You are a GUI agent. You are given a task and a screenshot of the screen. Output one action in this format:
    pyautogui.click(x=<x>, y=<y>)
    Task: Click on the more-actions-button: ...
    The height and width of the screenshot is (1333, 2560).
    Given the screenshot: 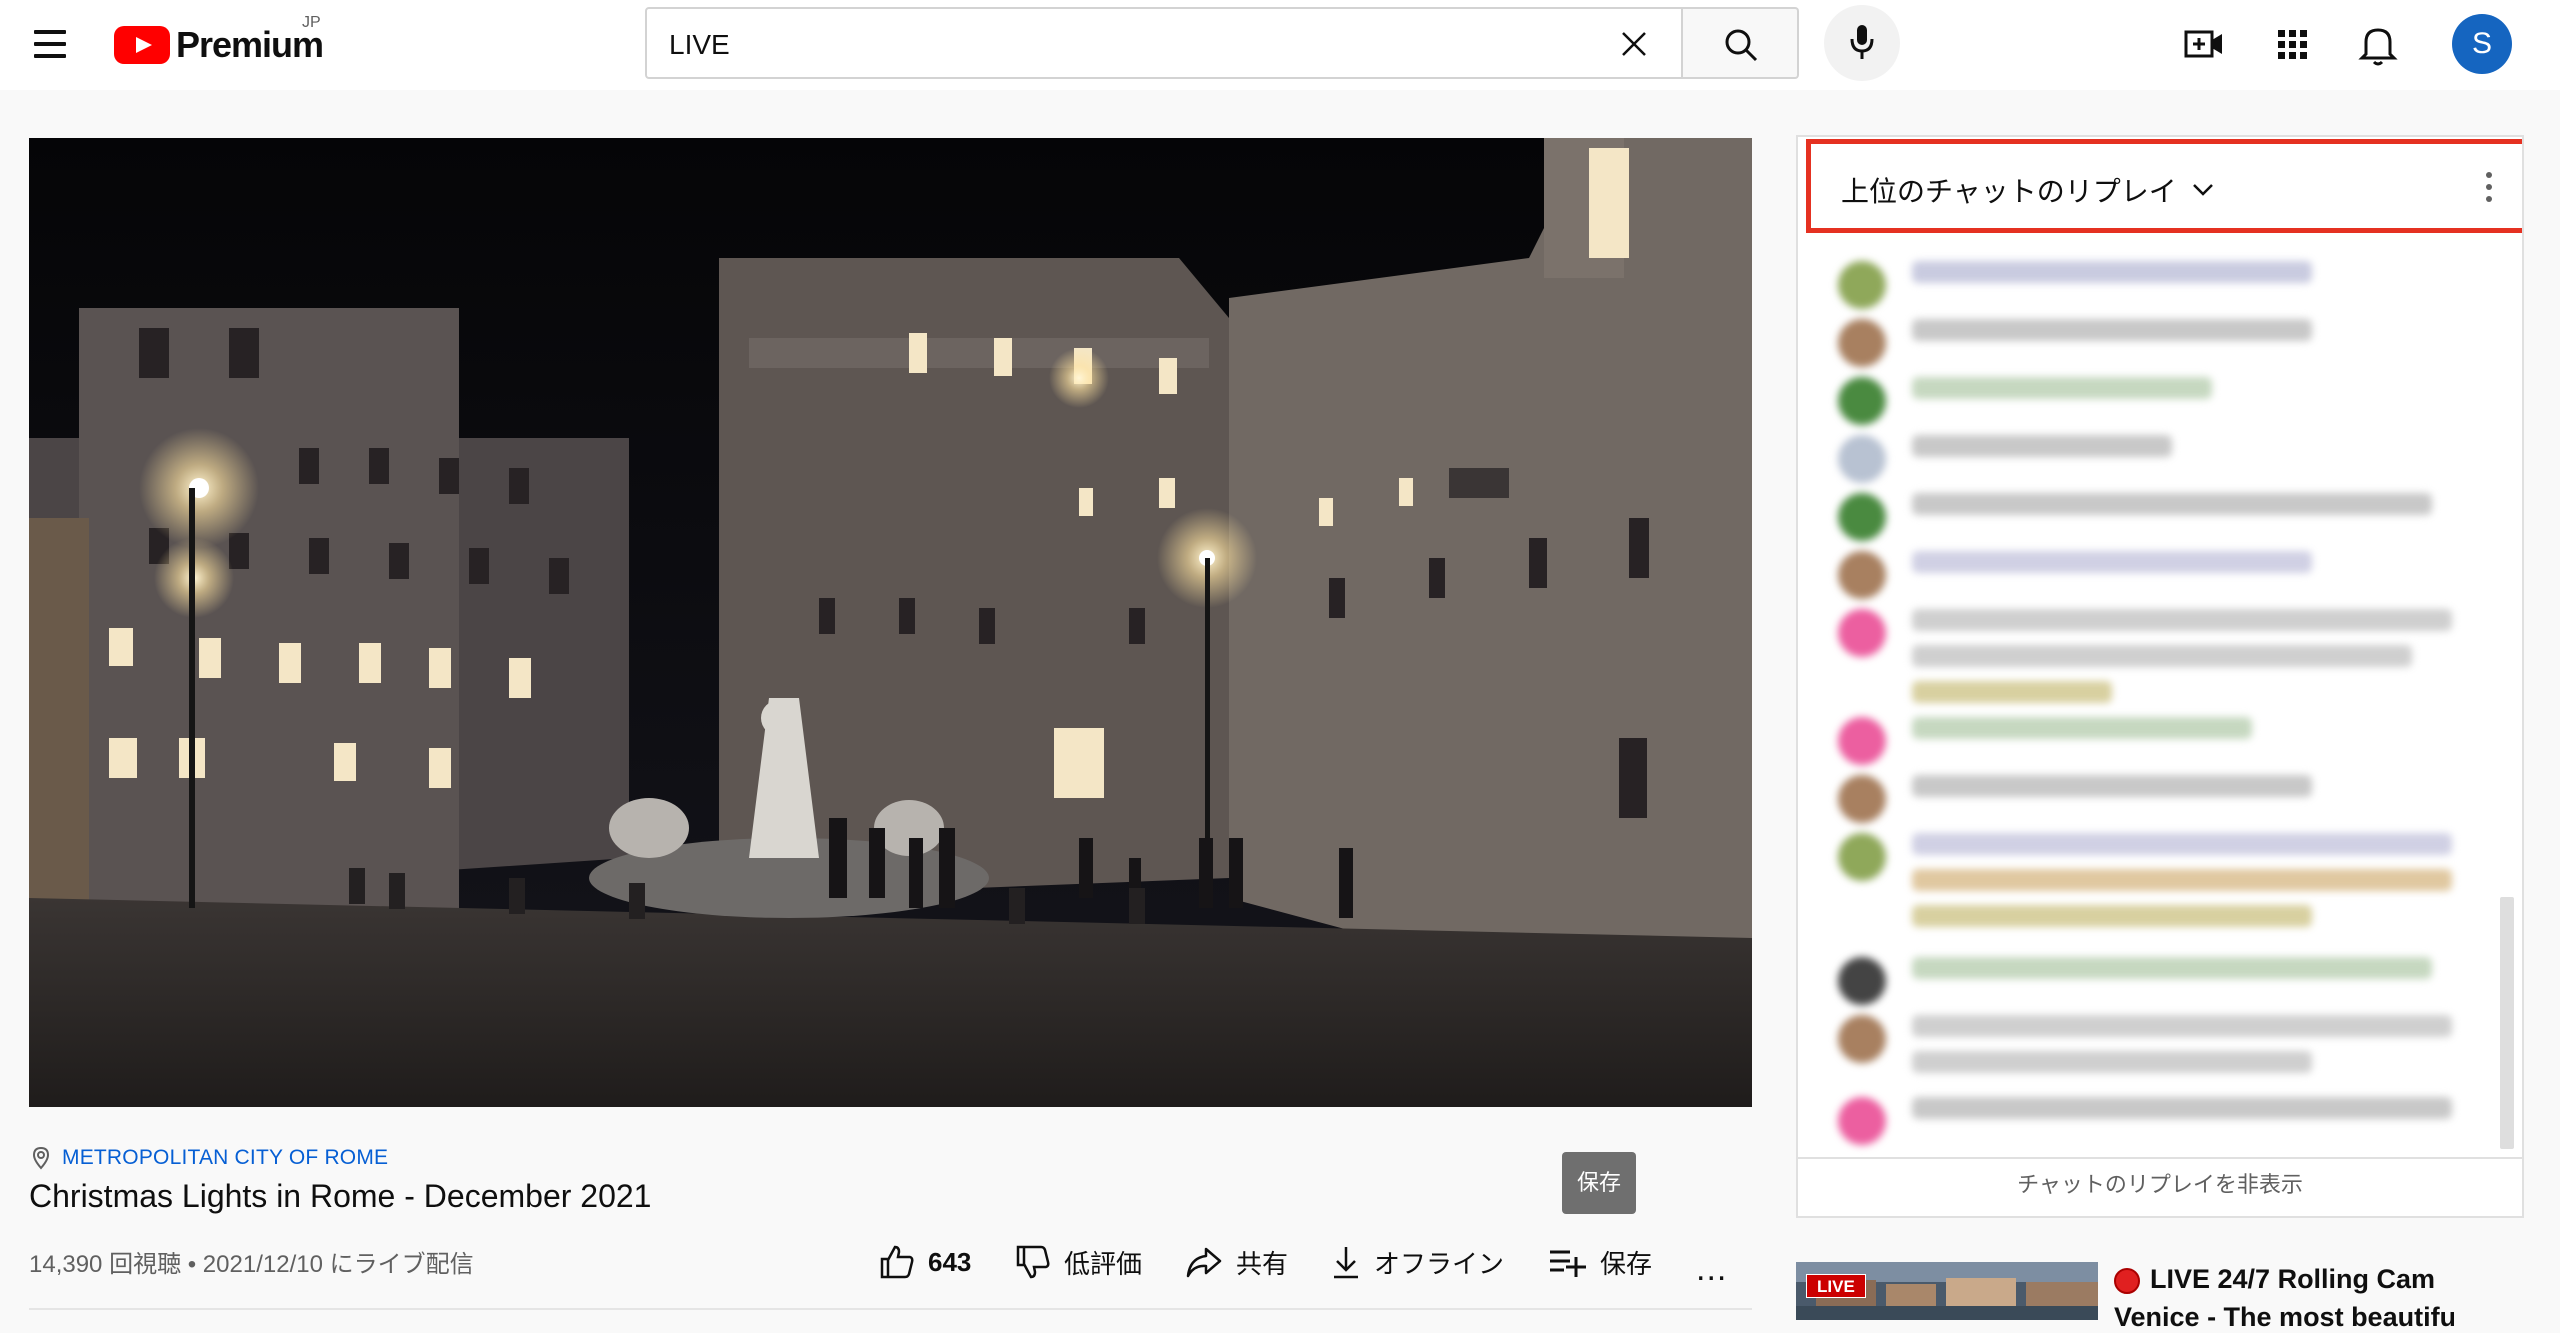 What is the action you would take?
    pyautogui.click(x=1711, y=1269)
    